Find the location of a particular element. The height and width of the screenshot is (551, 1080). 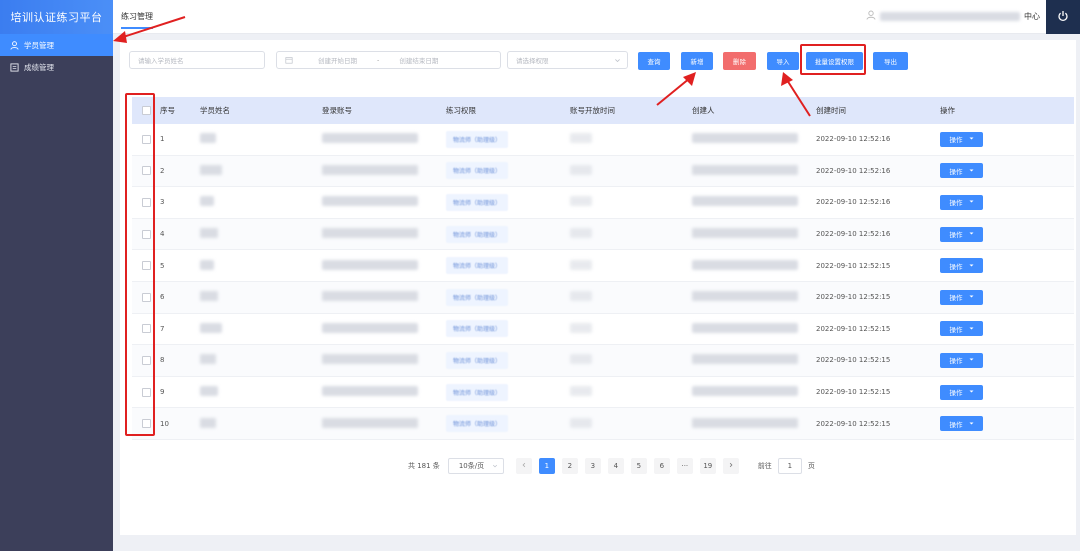

app-title: 培训认证练习平台 is located at coordinates (56, 17).